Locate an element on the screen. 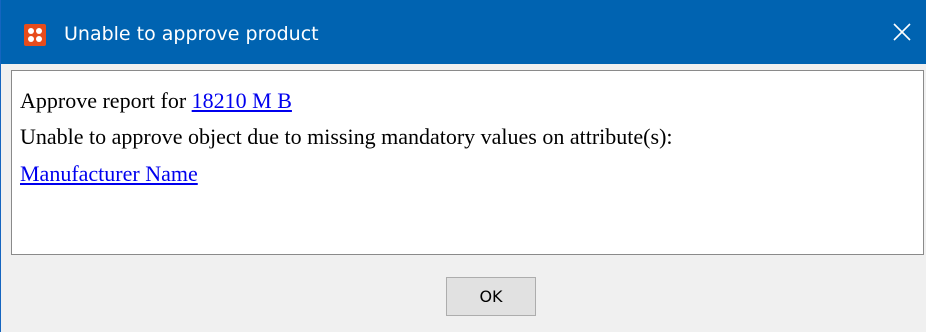 The image size is (926, 332). attribute-line: Manufacturer Name is located at coordinates (109, 174).